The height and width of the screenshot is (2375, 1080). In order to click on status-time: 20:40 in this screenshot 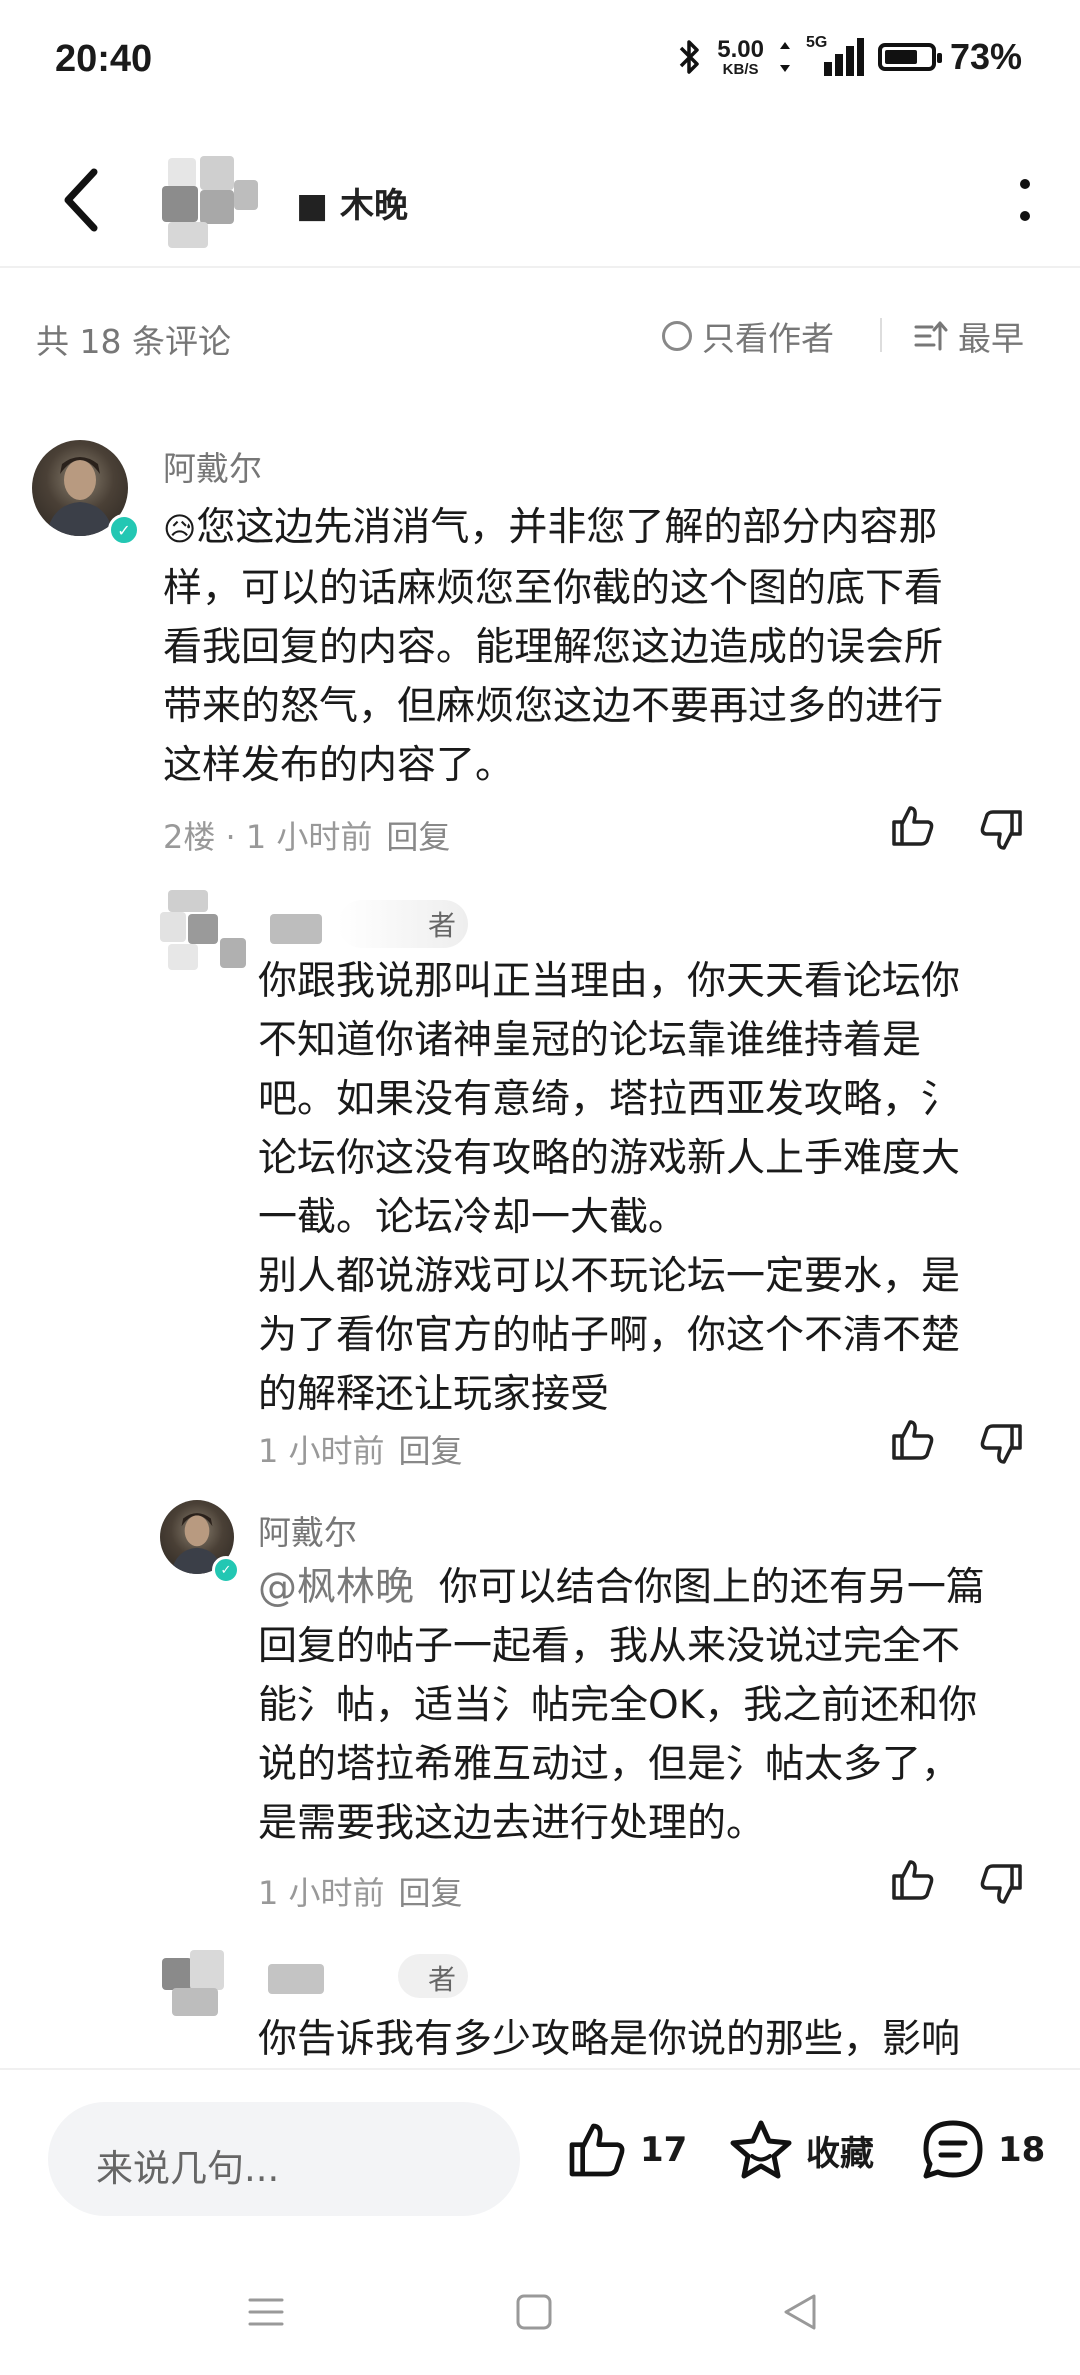, I will do `click(104, 59)`.